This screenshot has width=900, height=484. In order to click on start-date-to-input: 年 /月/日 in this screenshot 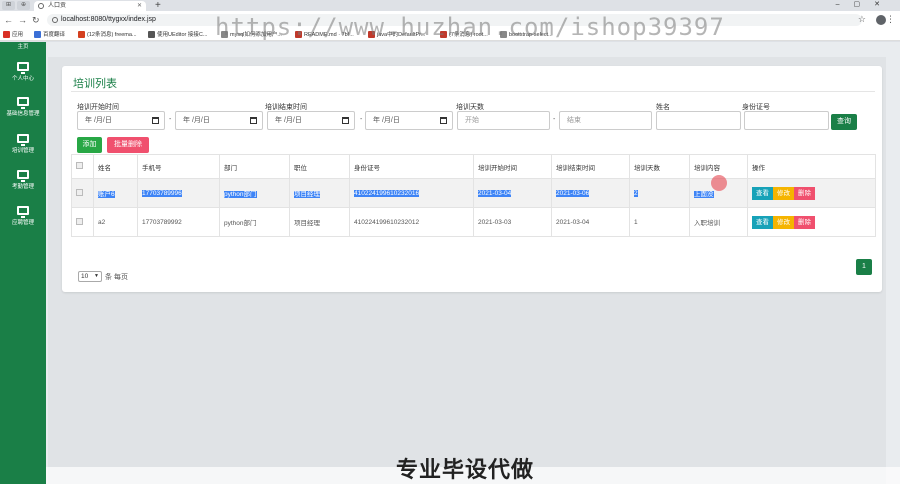, I will do `click(219, 120)`.